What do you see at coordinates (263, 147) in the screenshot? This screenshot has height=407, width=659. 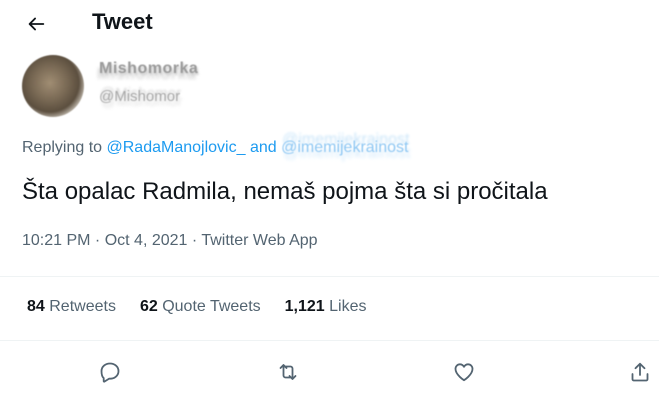 I see `replying-conjunction: and` at bounding box center [263, 147].